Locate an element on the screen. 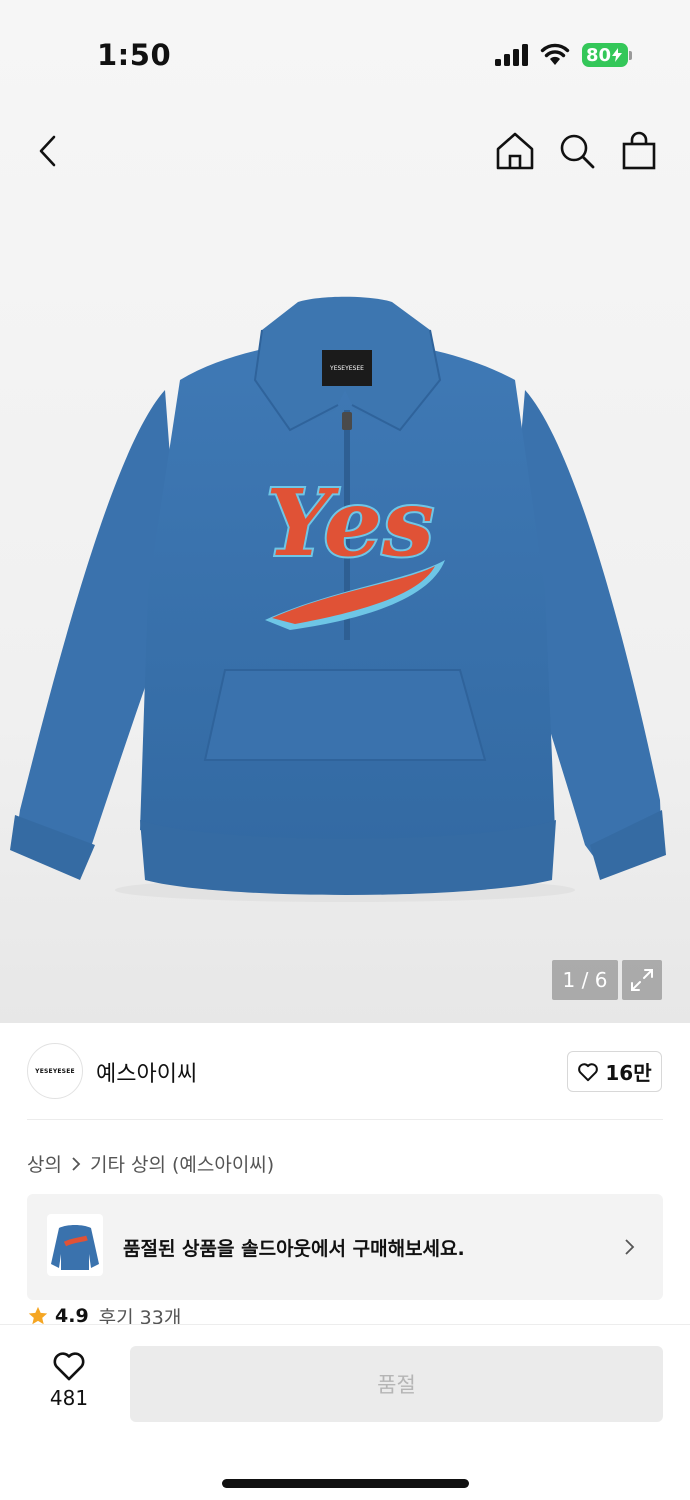  soldout-thumbnail is located at coordinates (75, 1245).